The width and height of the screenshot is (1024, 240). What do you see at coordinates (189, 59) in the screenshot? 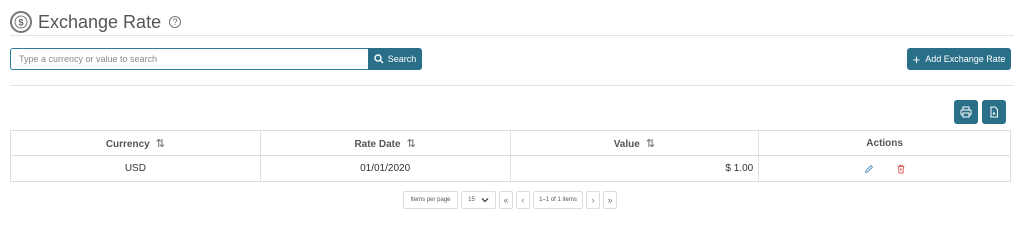
I see `search-input` at bounding box center [189, 59].